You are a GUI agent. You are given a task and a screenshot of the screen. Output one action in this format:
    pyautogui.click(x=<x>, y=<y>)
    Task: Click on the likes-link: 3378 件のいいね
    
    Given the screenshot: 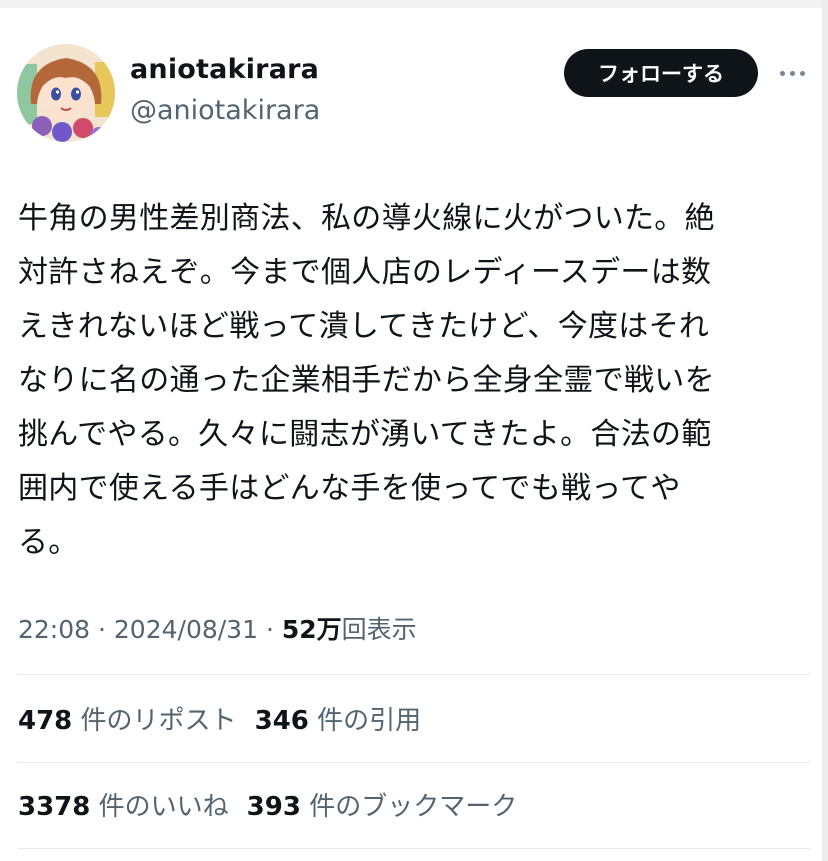 What is the action you would take?
    pyautogui.click(x=123, y=807)
    